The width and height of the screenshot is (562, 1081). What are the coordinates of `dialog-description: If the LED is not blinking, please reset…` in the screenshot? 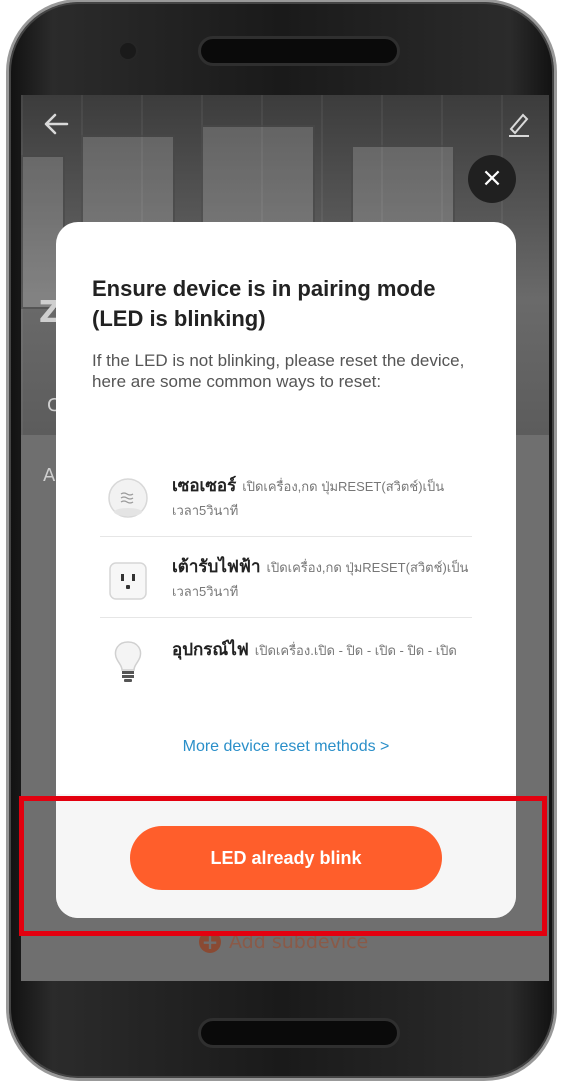 It's located at (278, 371).